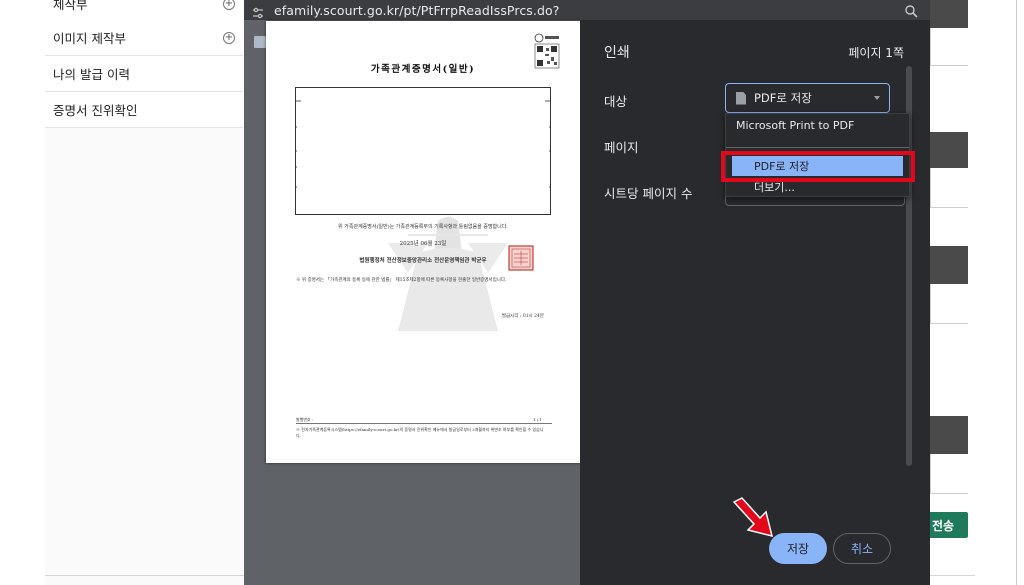 The height and width of the screenshot is (585, 1024). Describe the element at coordinates (260, 42) in the screenshot. I see `printer-icon` at that location.